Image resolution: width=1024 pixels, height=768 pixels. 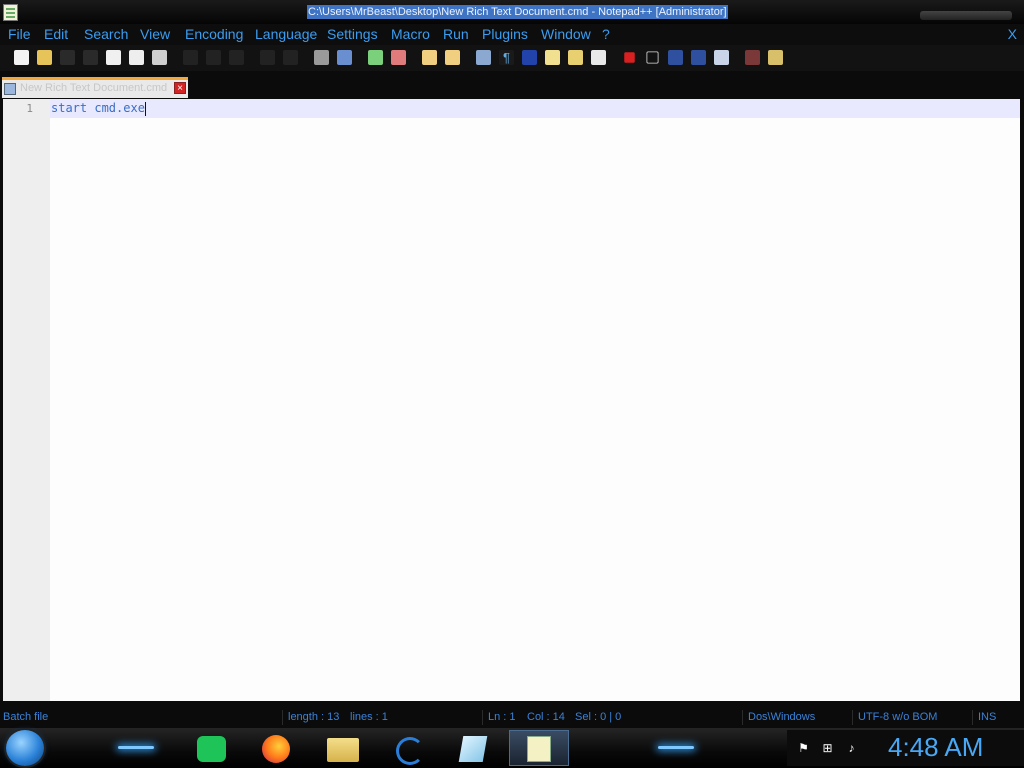 I want to click on taskbar-notepadpp-button, so click(x=539, y=748).